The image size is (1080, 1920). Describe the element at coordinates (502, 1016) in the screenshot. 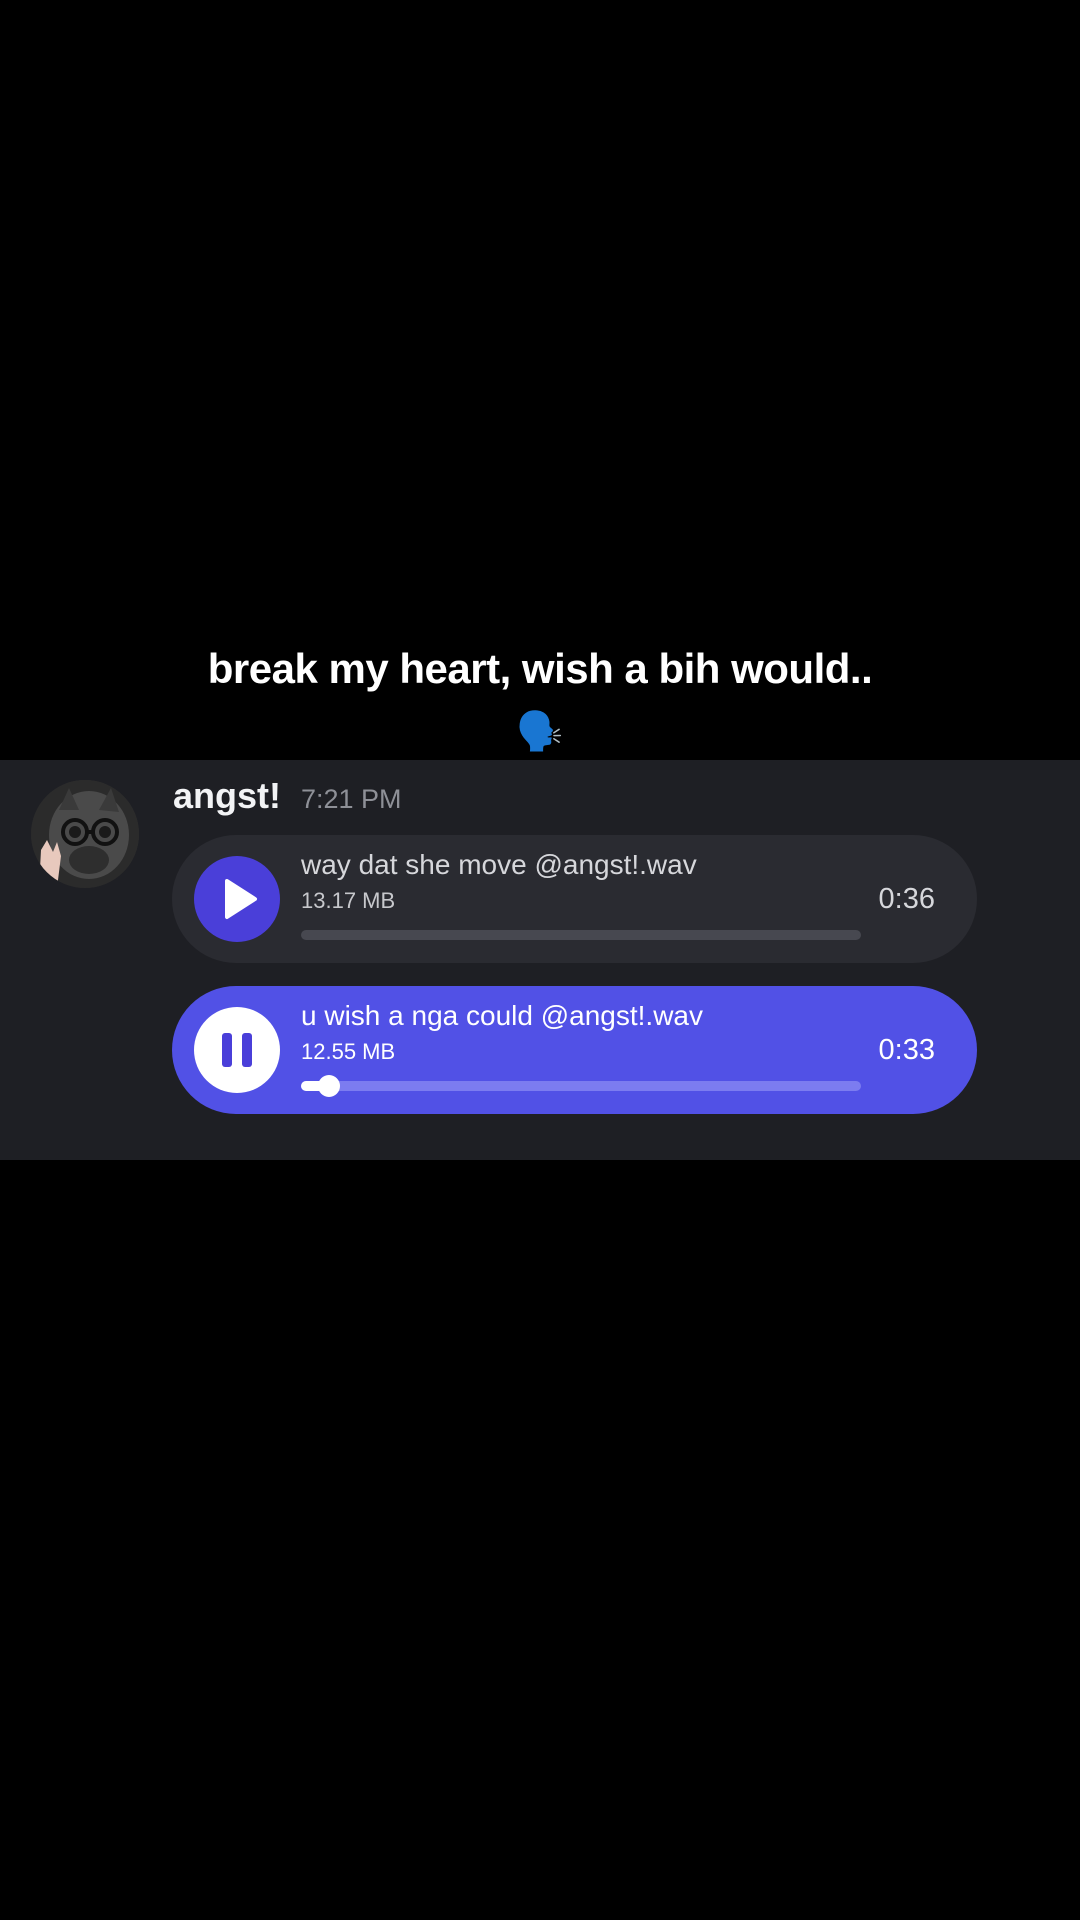

I see `audio-file-name: u wish a nga could @angst!.wav` at that location.